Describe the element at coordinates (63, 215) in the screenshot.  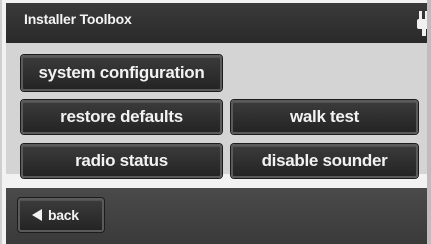
I see `back-button-label: back` at that location.